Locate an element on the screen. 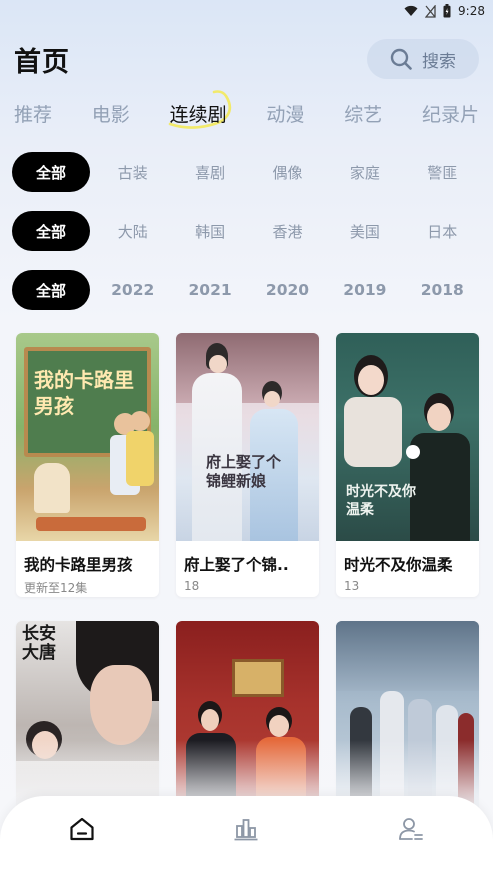 The width and height of the screenshot is (493, 876). poster-image: 府上娶了个锦鲤新娘 is located at coordinates (247, 437).